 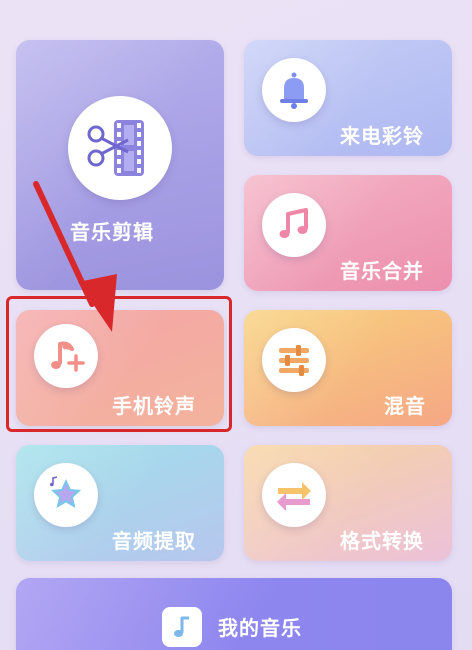 I want to click on ringtone-call-card: 来电彩铃, so click(x=348, y=98).